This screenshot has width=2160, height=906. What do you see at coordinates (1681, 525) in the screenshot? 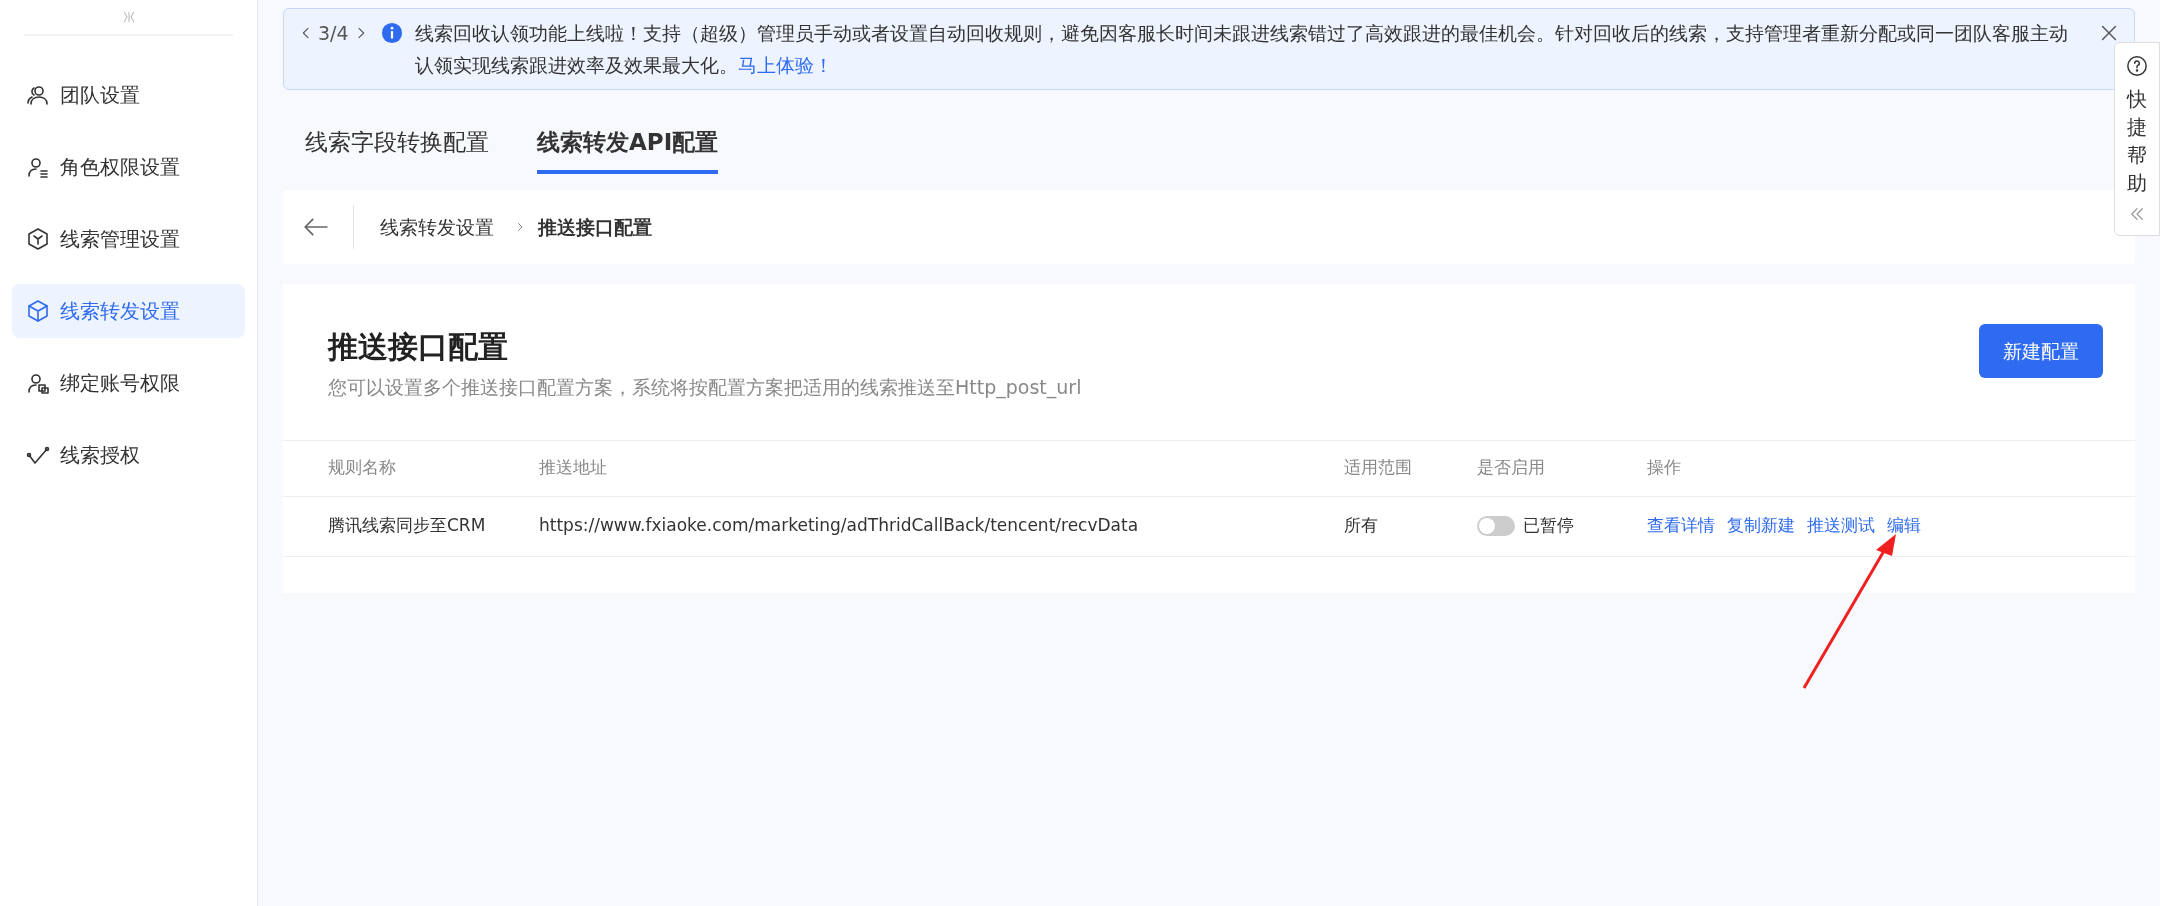
I see `action-link: 查看详情` at bounding box center [1681, 525].